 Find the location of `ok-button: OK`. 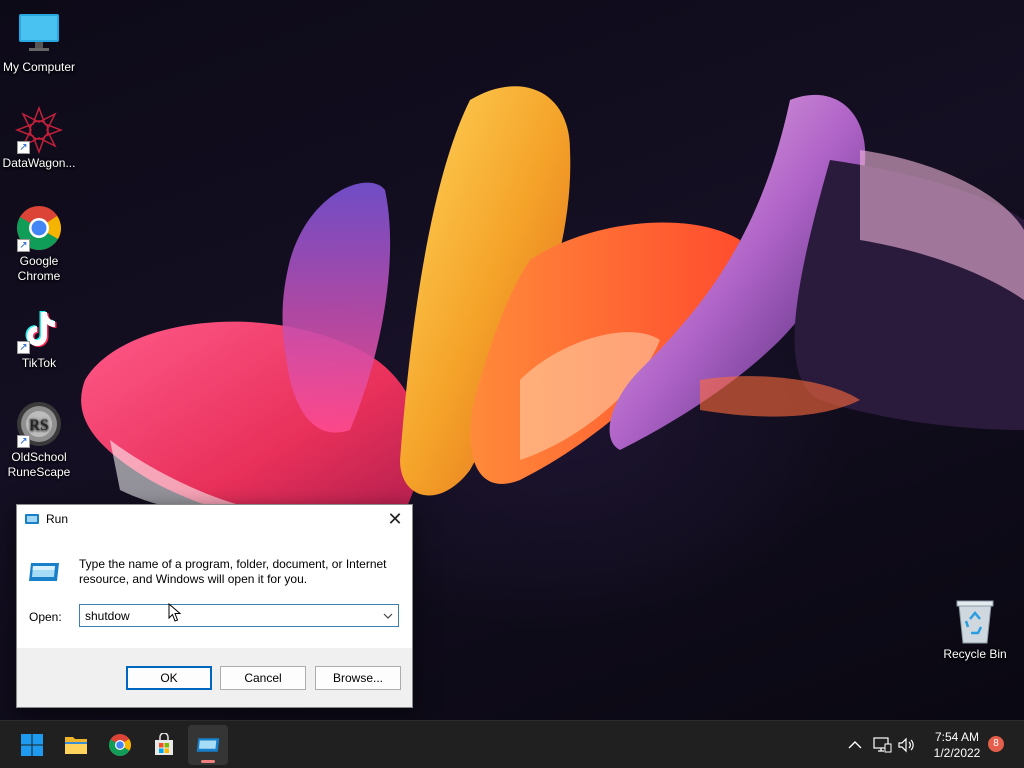

ok-button: OK is located at coordinates (169, 678).